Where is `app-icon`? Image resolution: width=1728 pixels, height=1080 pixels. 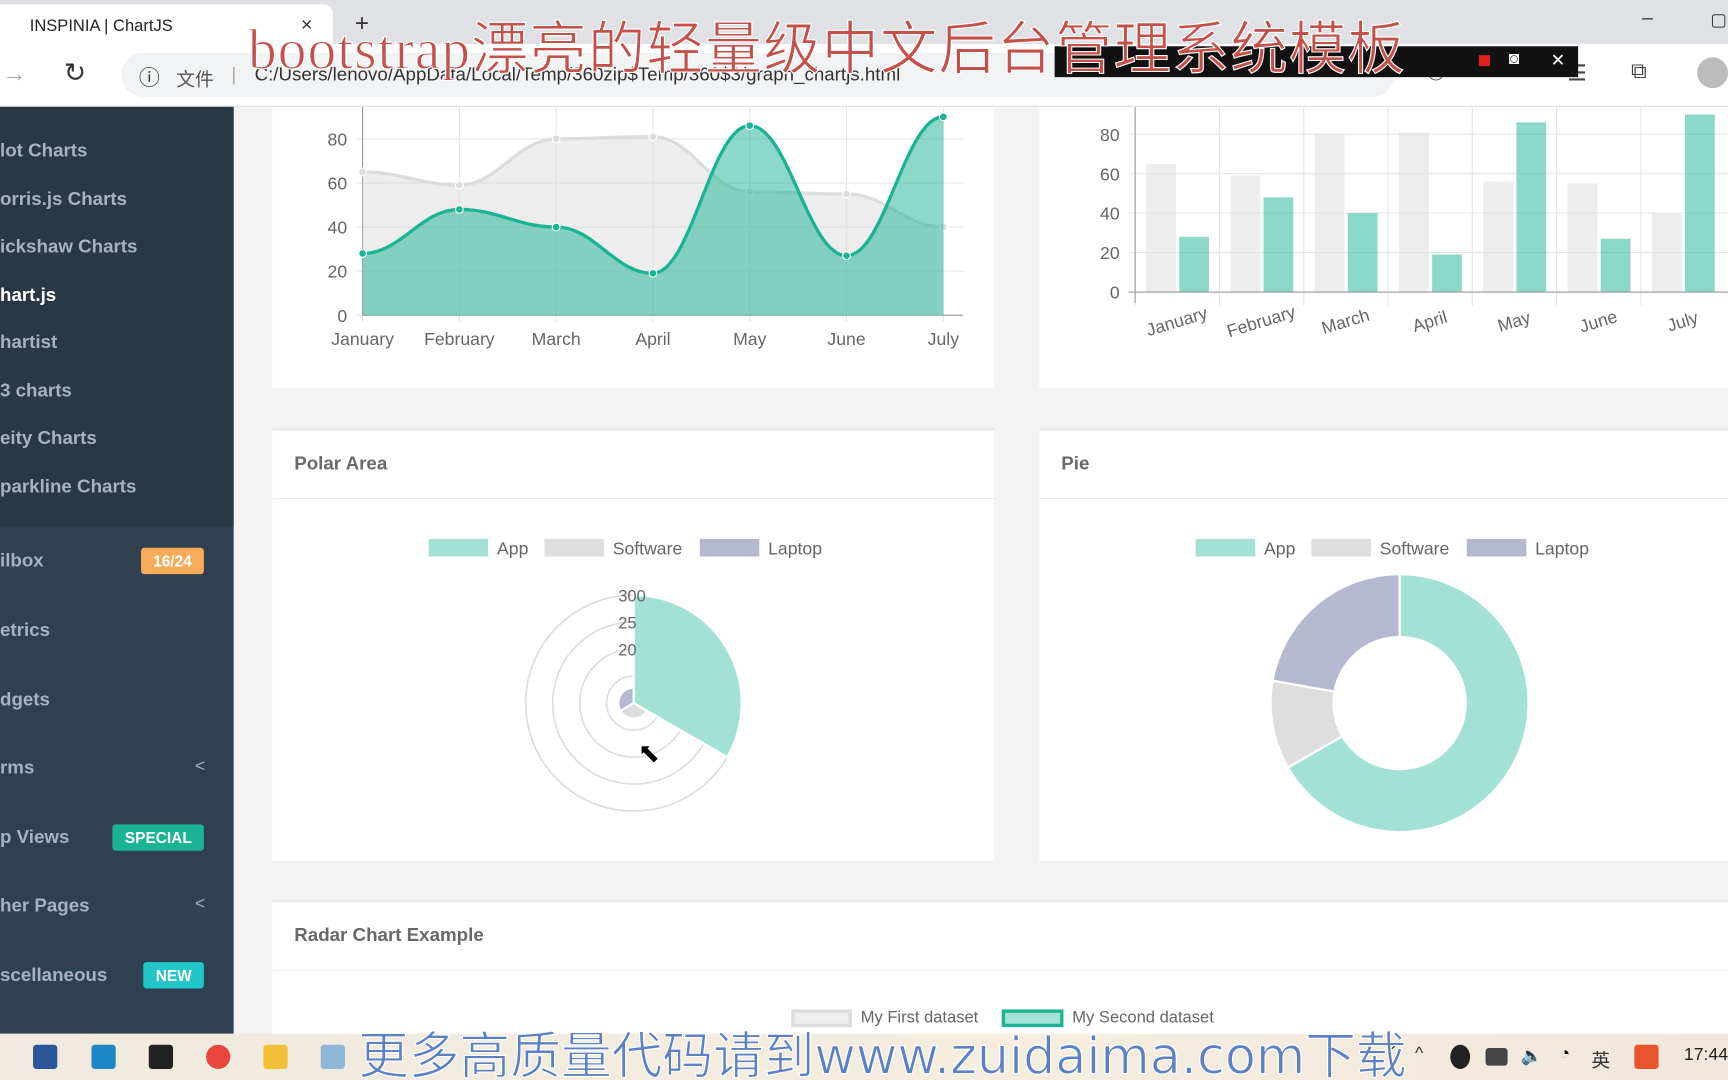 app-icon is located at coordinates (332, 1056).